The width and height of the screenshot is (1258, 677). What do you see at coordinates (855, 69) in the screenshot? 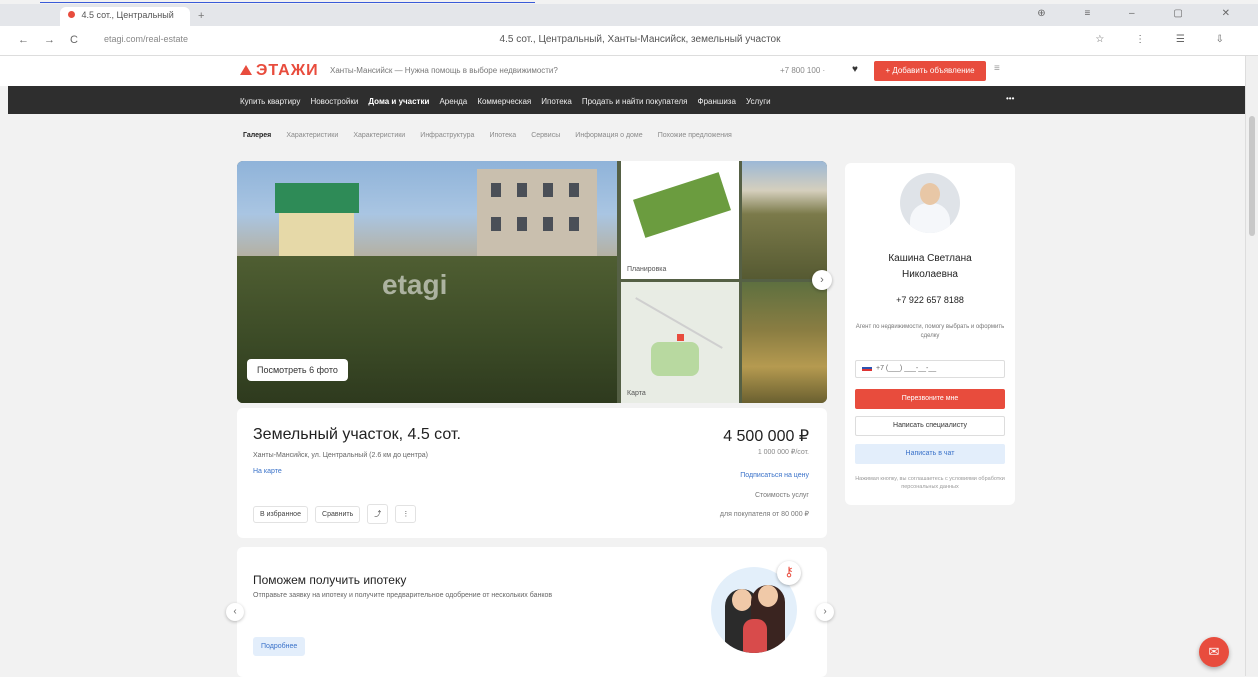
I see `heart-icon: ♥` at bounding box center [855, 69].